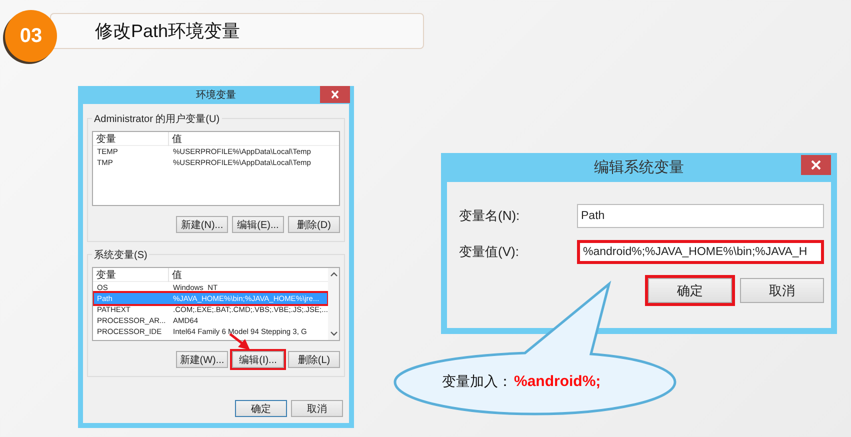 The height and width of the screenshot is (437, 851). Describe the element at coordinates (700, 252) in the screenshot. I see `input-field: %android%;%JAVA_HOME%\bin;%JAVA_H` at that location.